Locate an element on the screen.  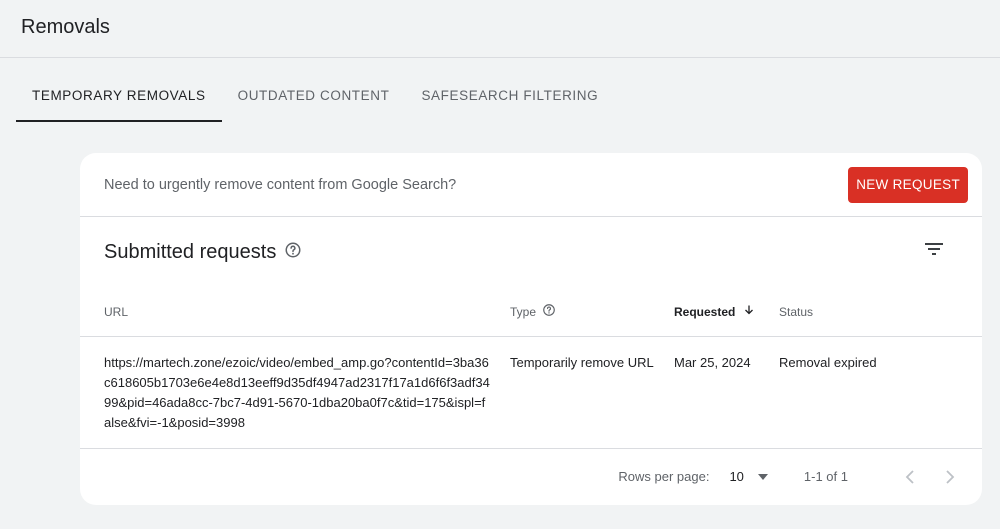
row-requested: Mar 25, 2024 is located at coordinates (712, 362).